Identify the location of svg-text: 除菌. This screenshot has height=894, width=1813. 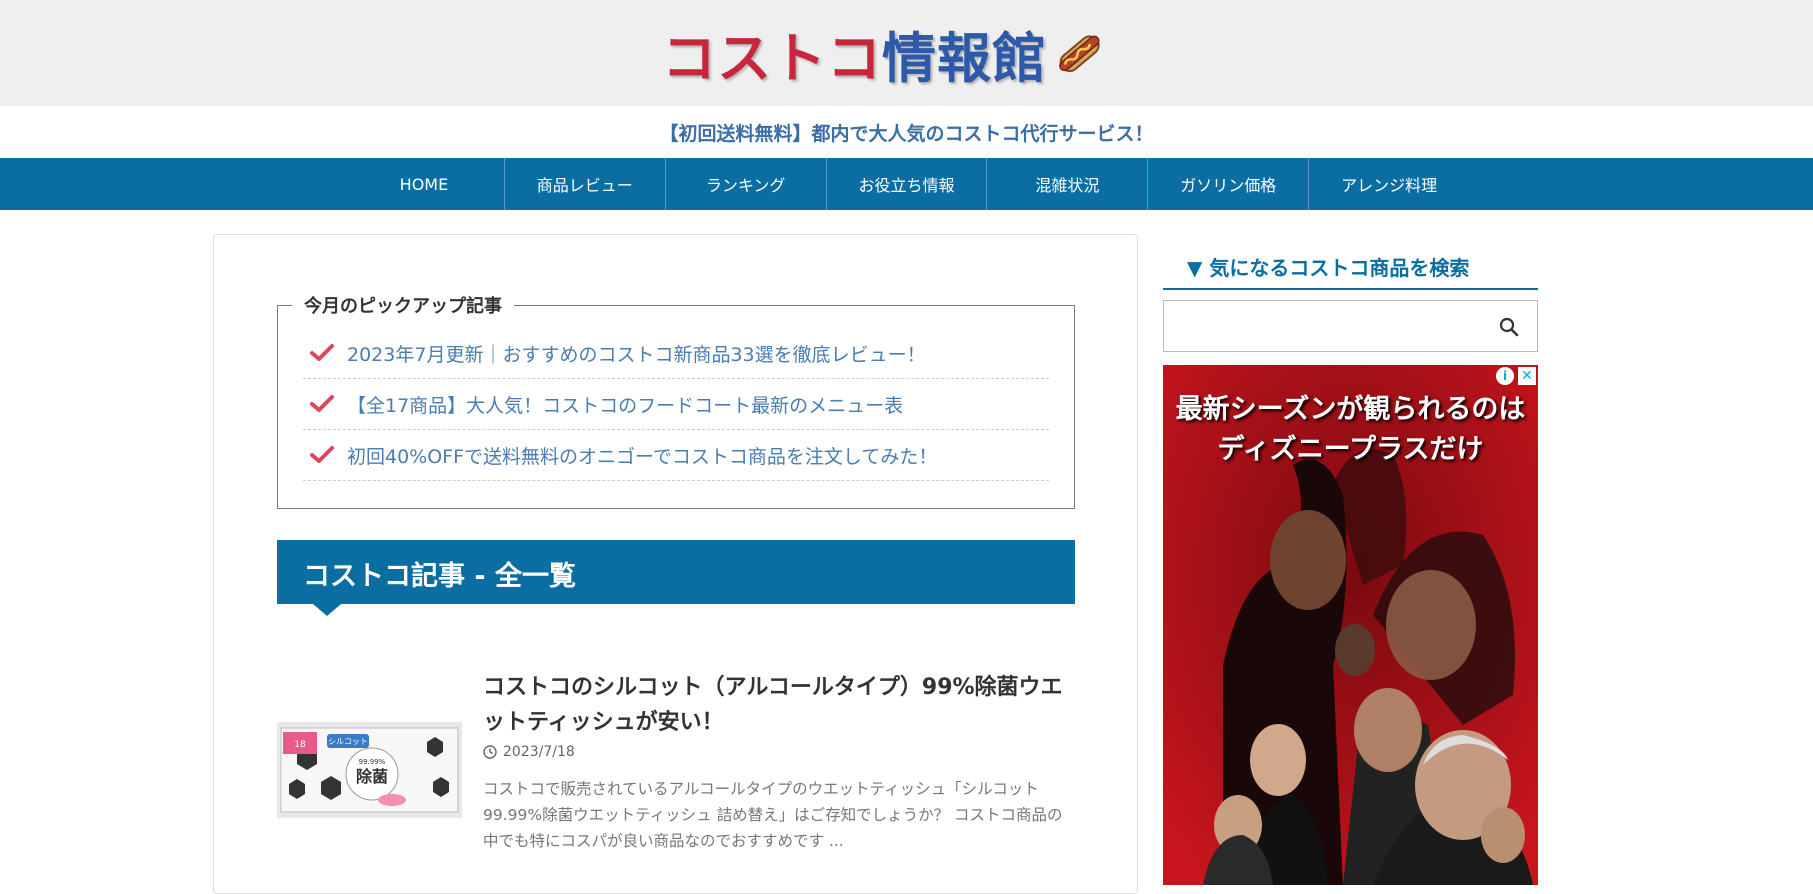
(372, 776).